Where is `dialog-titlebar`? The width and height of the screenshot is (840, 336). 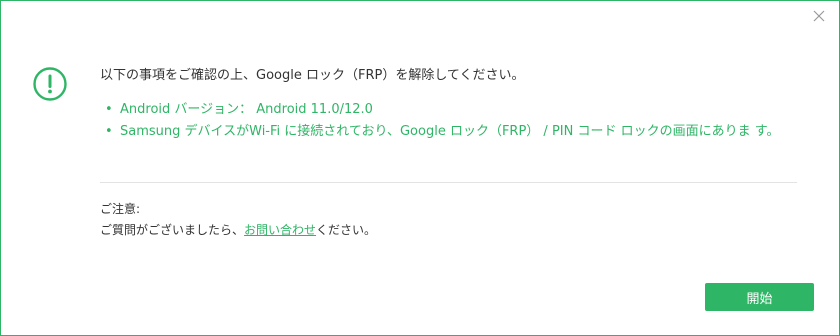
dialog-titlebar is located at coordinates (420, 16).